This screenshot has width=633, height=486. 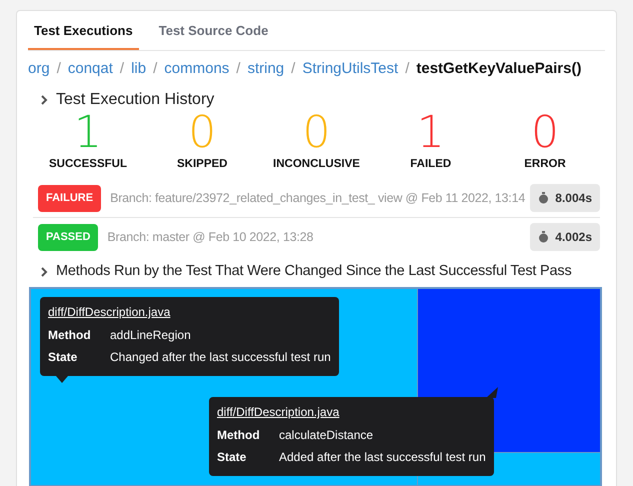 What do you see at coordinates (499, 68) in the screenshot?
I see `breadcrumb-current: testGetKeyValuePairs()` at bounding box center [499, 68].